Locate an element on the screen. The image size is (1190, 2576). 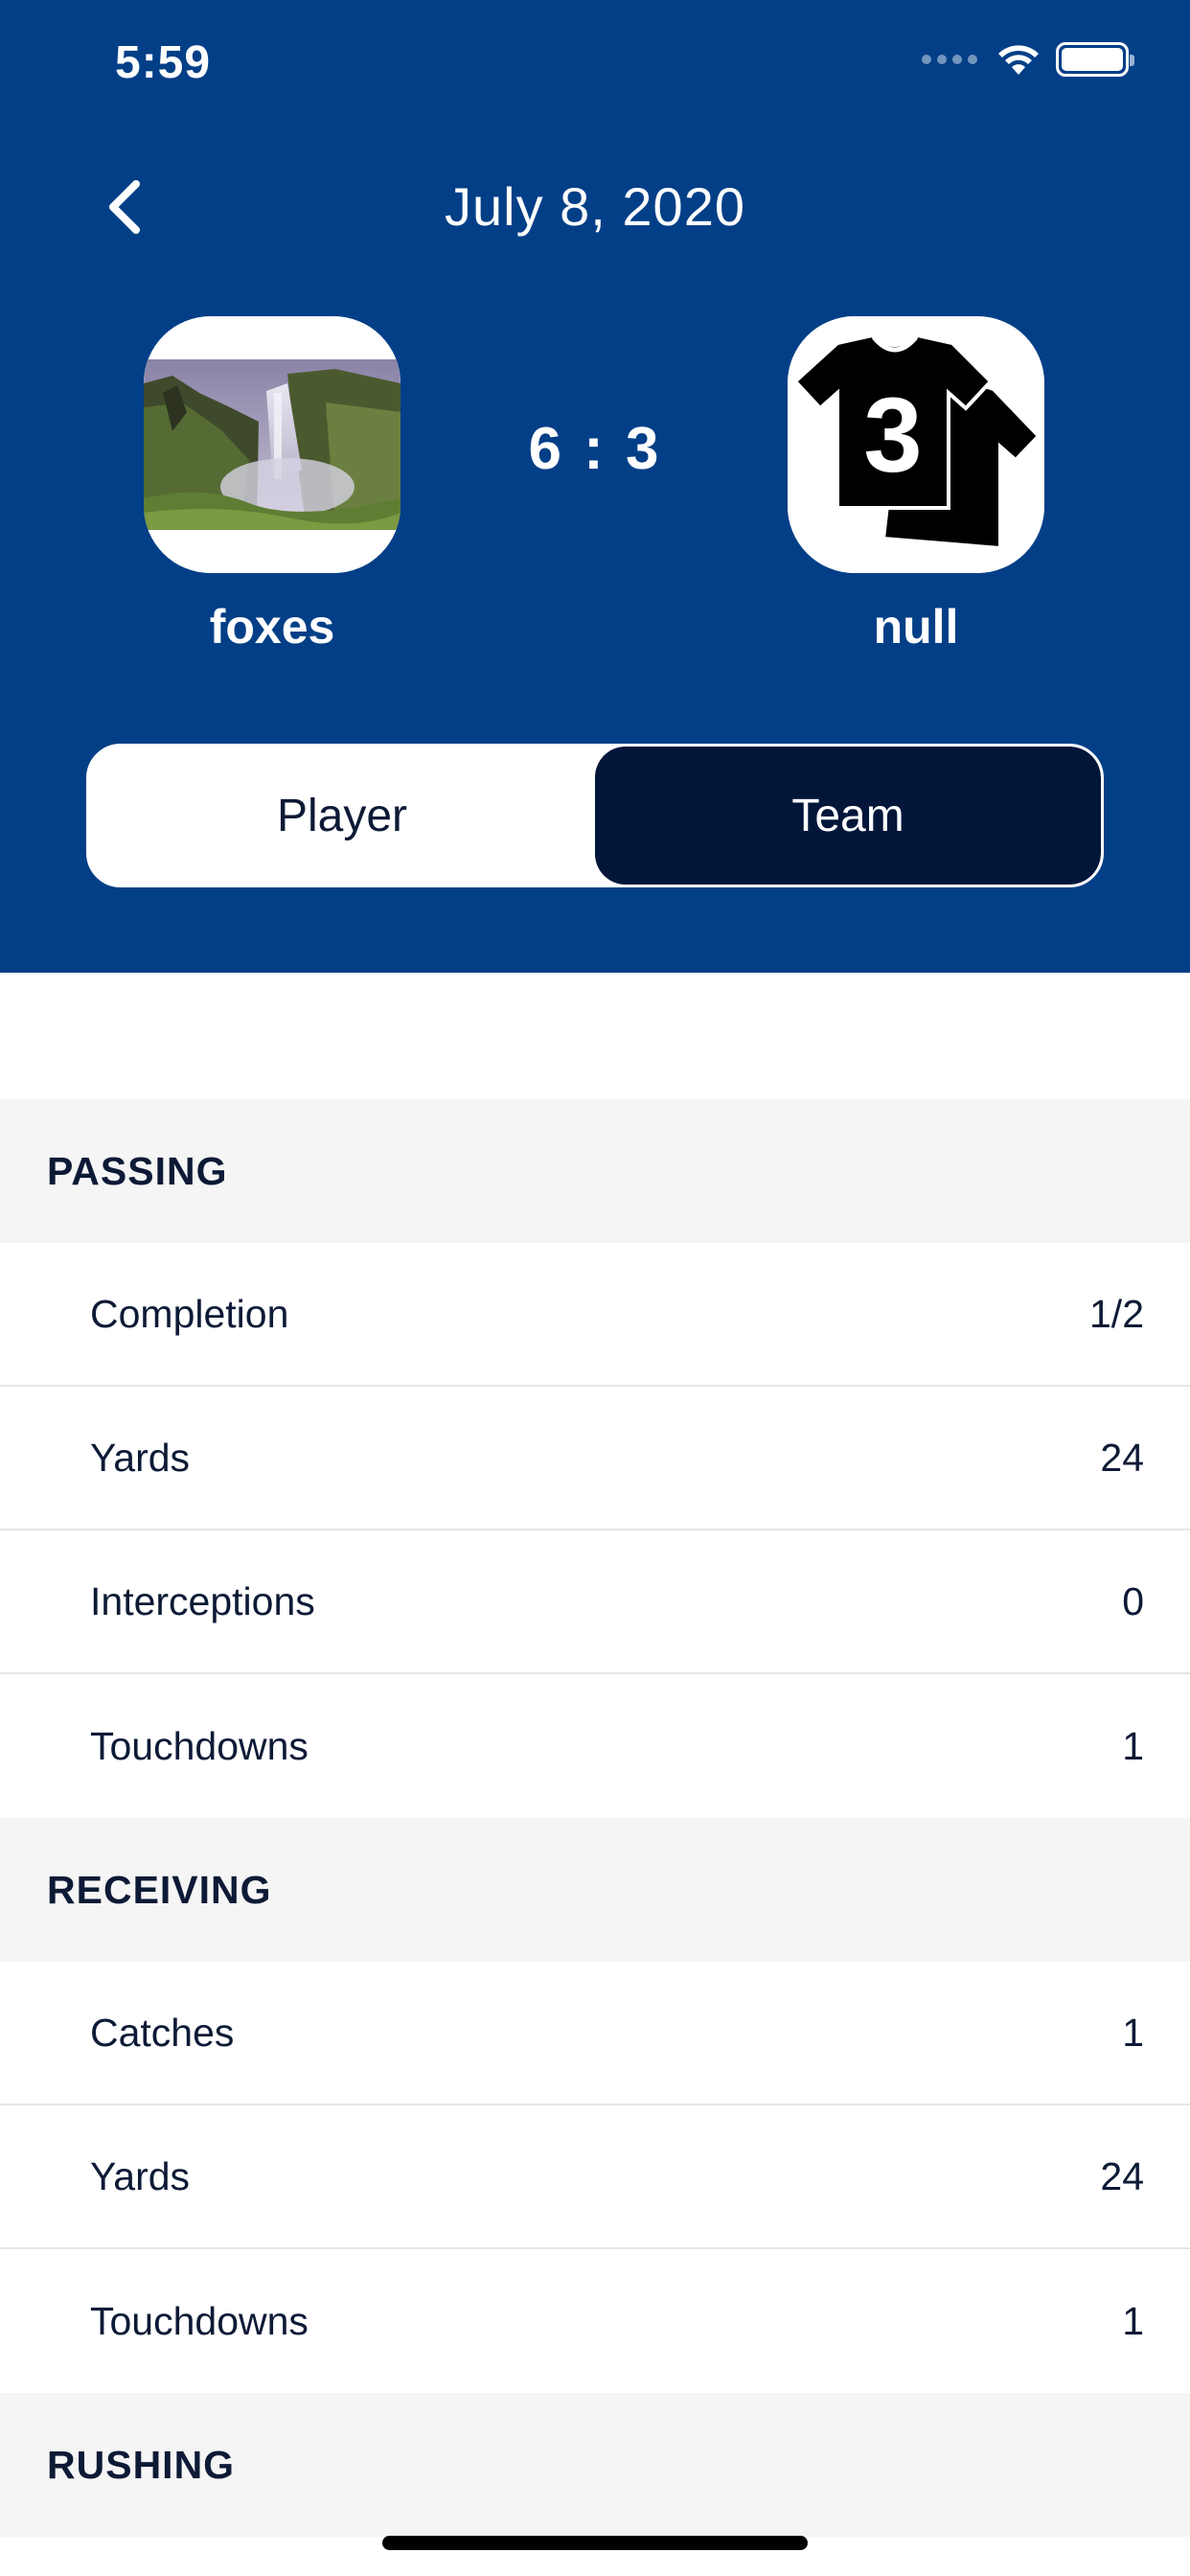
cellular-signal-icon is located at coordinates (950, 59).